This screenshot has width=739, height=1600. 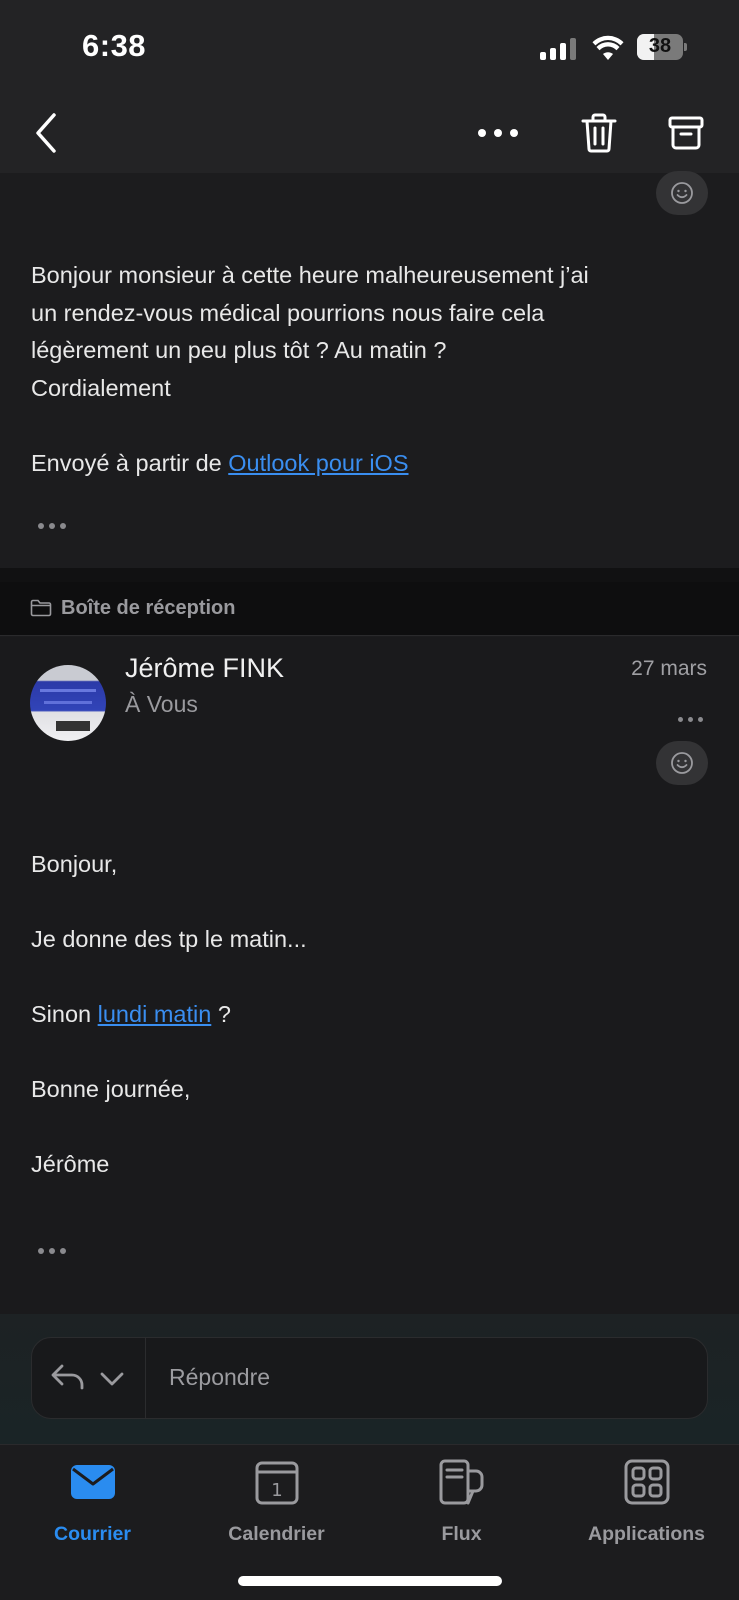 I want to click on message-body-line: Sinon lundi matin ?, so click(x=367, y=1015).